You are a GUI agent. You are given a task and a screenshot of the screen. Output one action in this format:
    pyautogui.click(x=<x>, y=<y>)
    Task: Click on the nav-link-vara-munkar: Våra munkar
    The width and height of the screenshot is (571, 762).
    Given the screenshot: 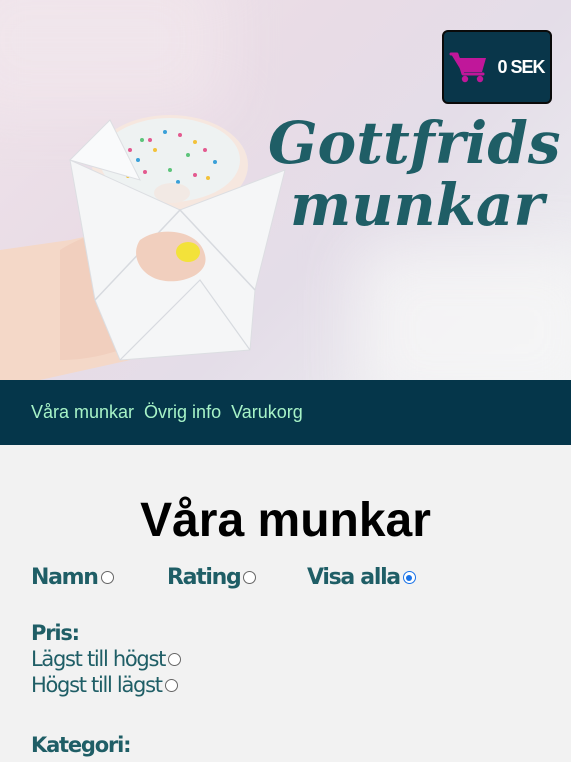 What is the action you would take?
    pyautogui.click(x=82, y=412)
    